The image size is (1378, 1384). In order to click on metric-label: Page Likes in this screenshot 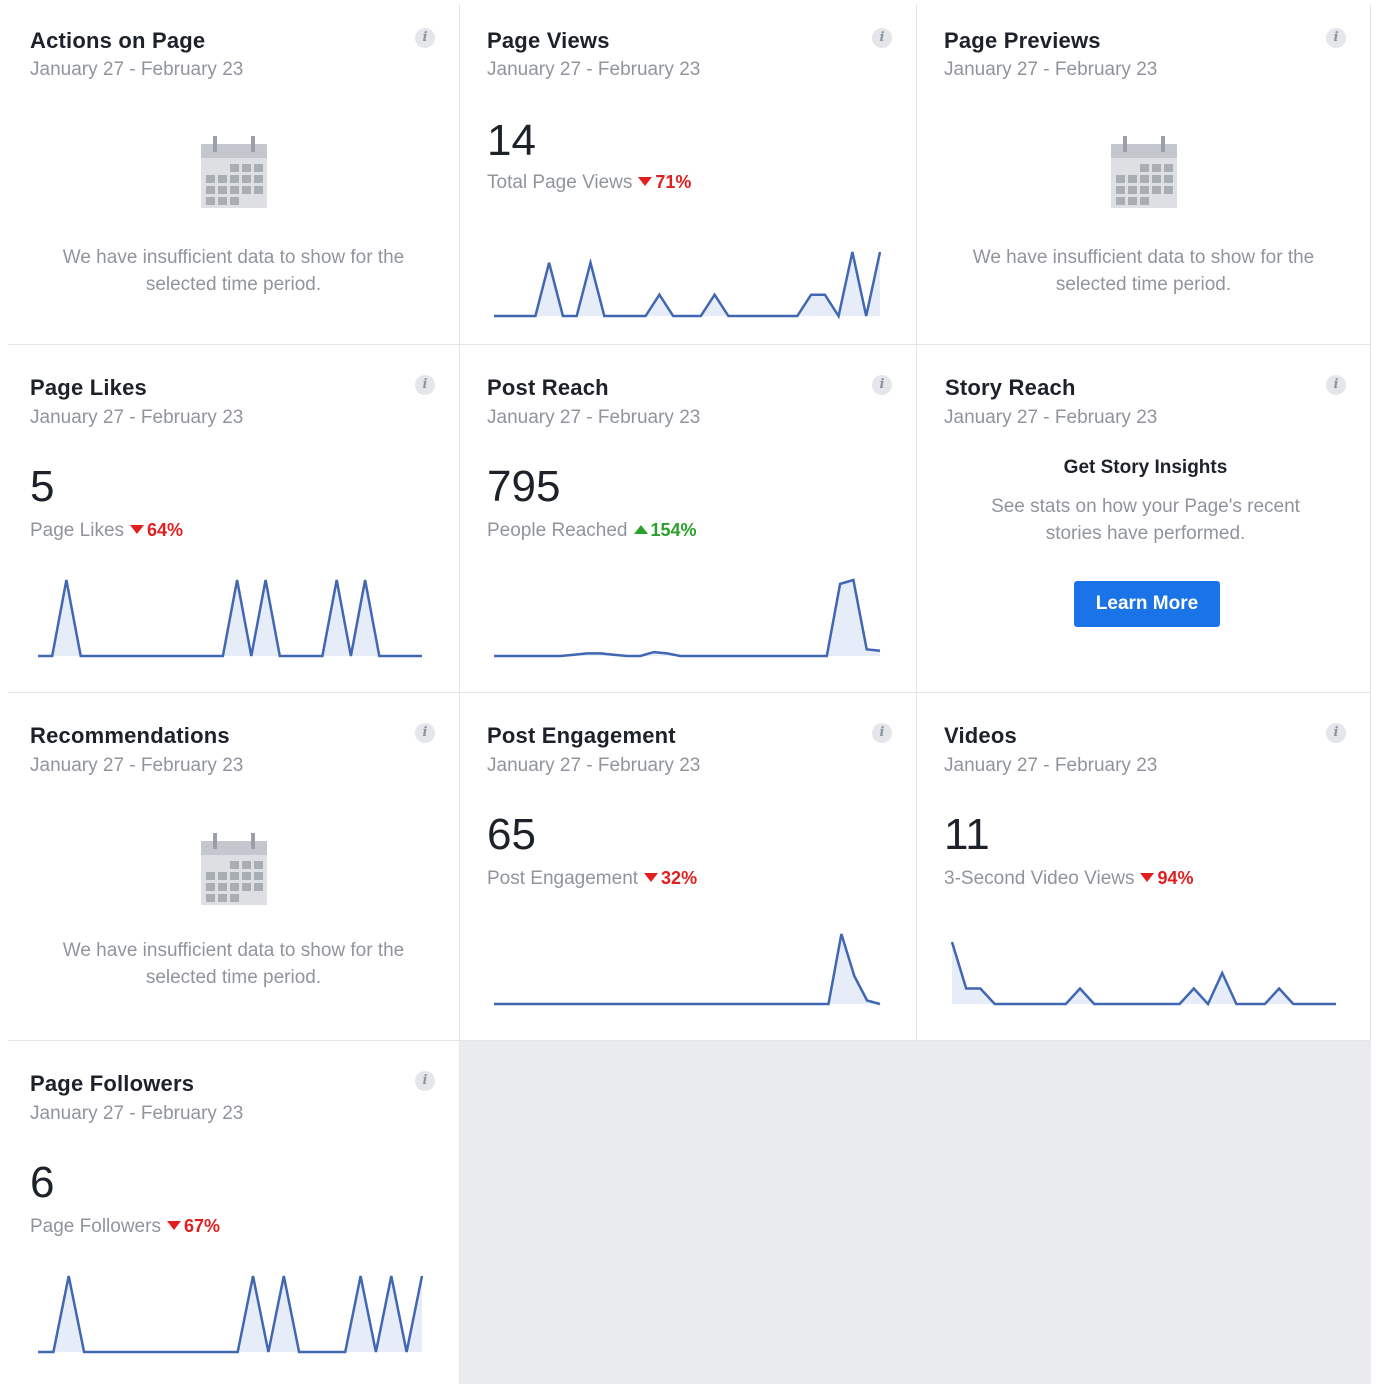, I will do `click(77, 530)`.